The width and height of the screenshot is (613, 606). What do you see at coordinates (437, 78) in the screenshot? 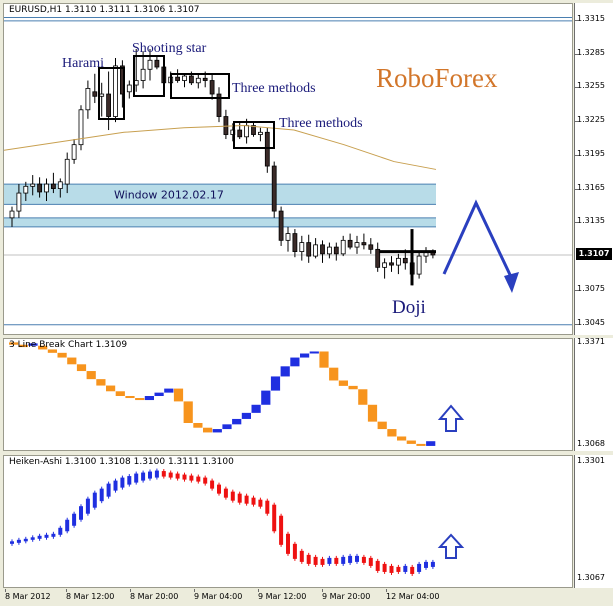
I see `roboforex-logo-text: RoboForex` at bounding box center [437, 78].